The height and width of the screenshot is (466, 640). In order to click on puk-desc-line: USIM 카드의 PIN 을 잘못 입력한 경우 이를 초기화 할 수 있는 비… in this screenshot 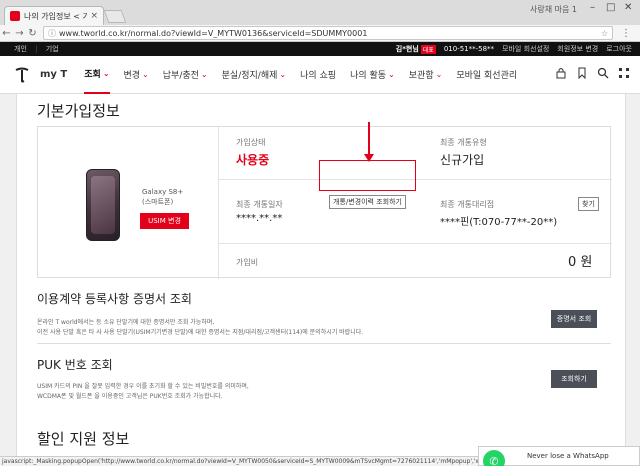, I will do `click(143, 386)`.